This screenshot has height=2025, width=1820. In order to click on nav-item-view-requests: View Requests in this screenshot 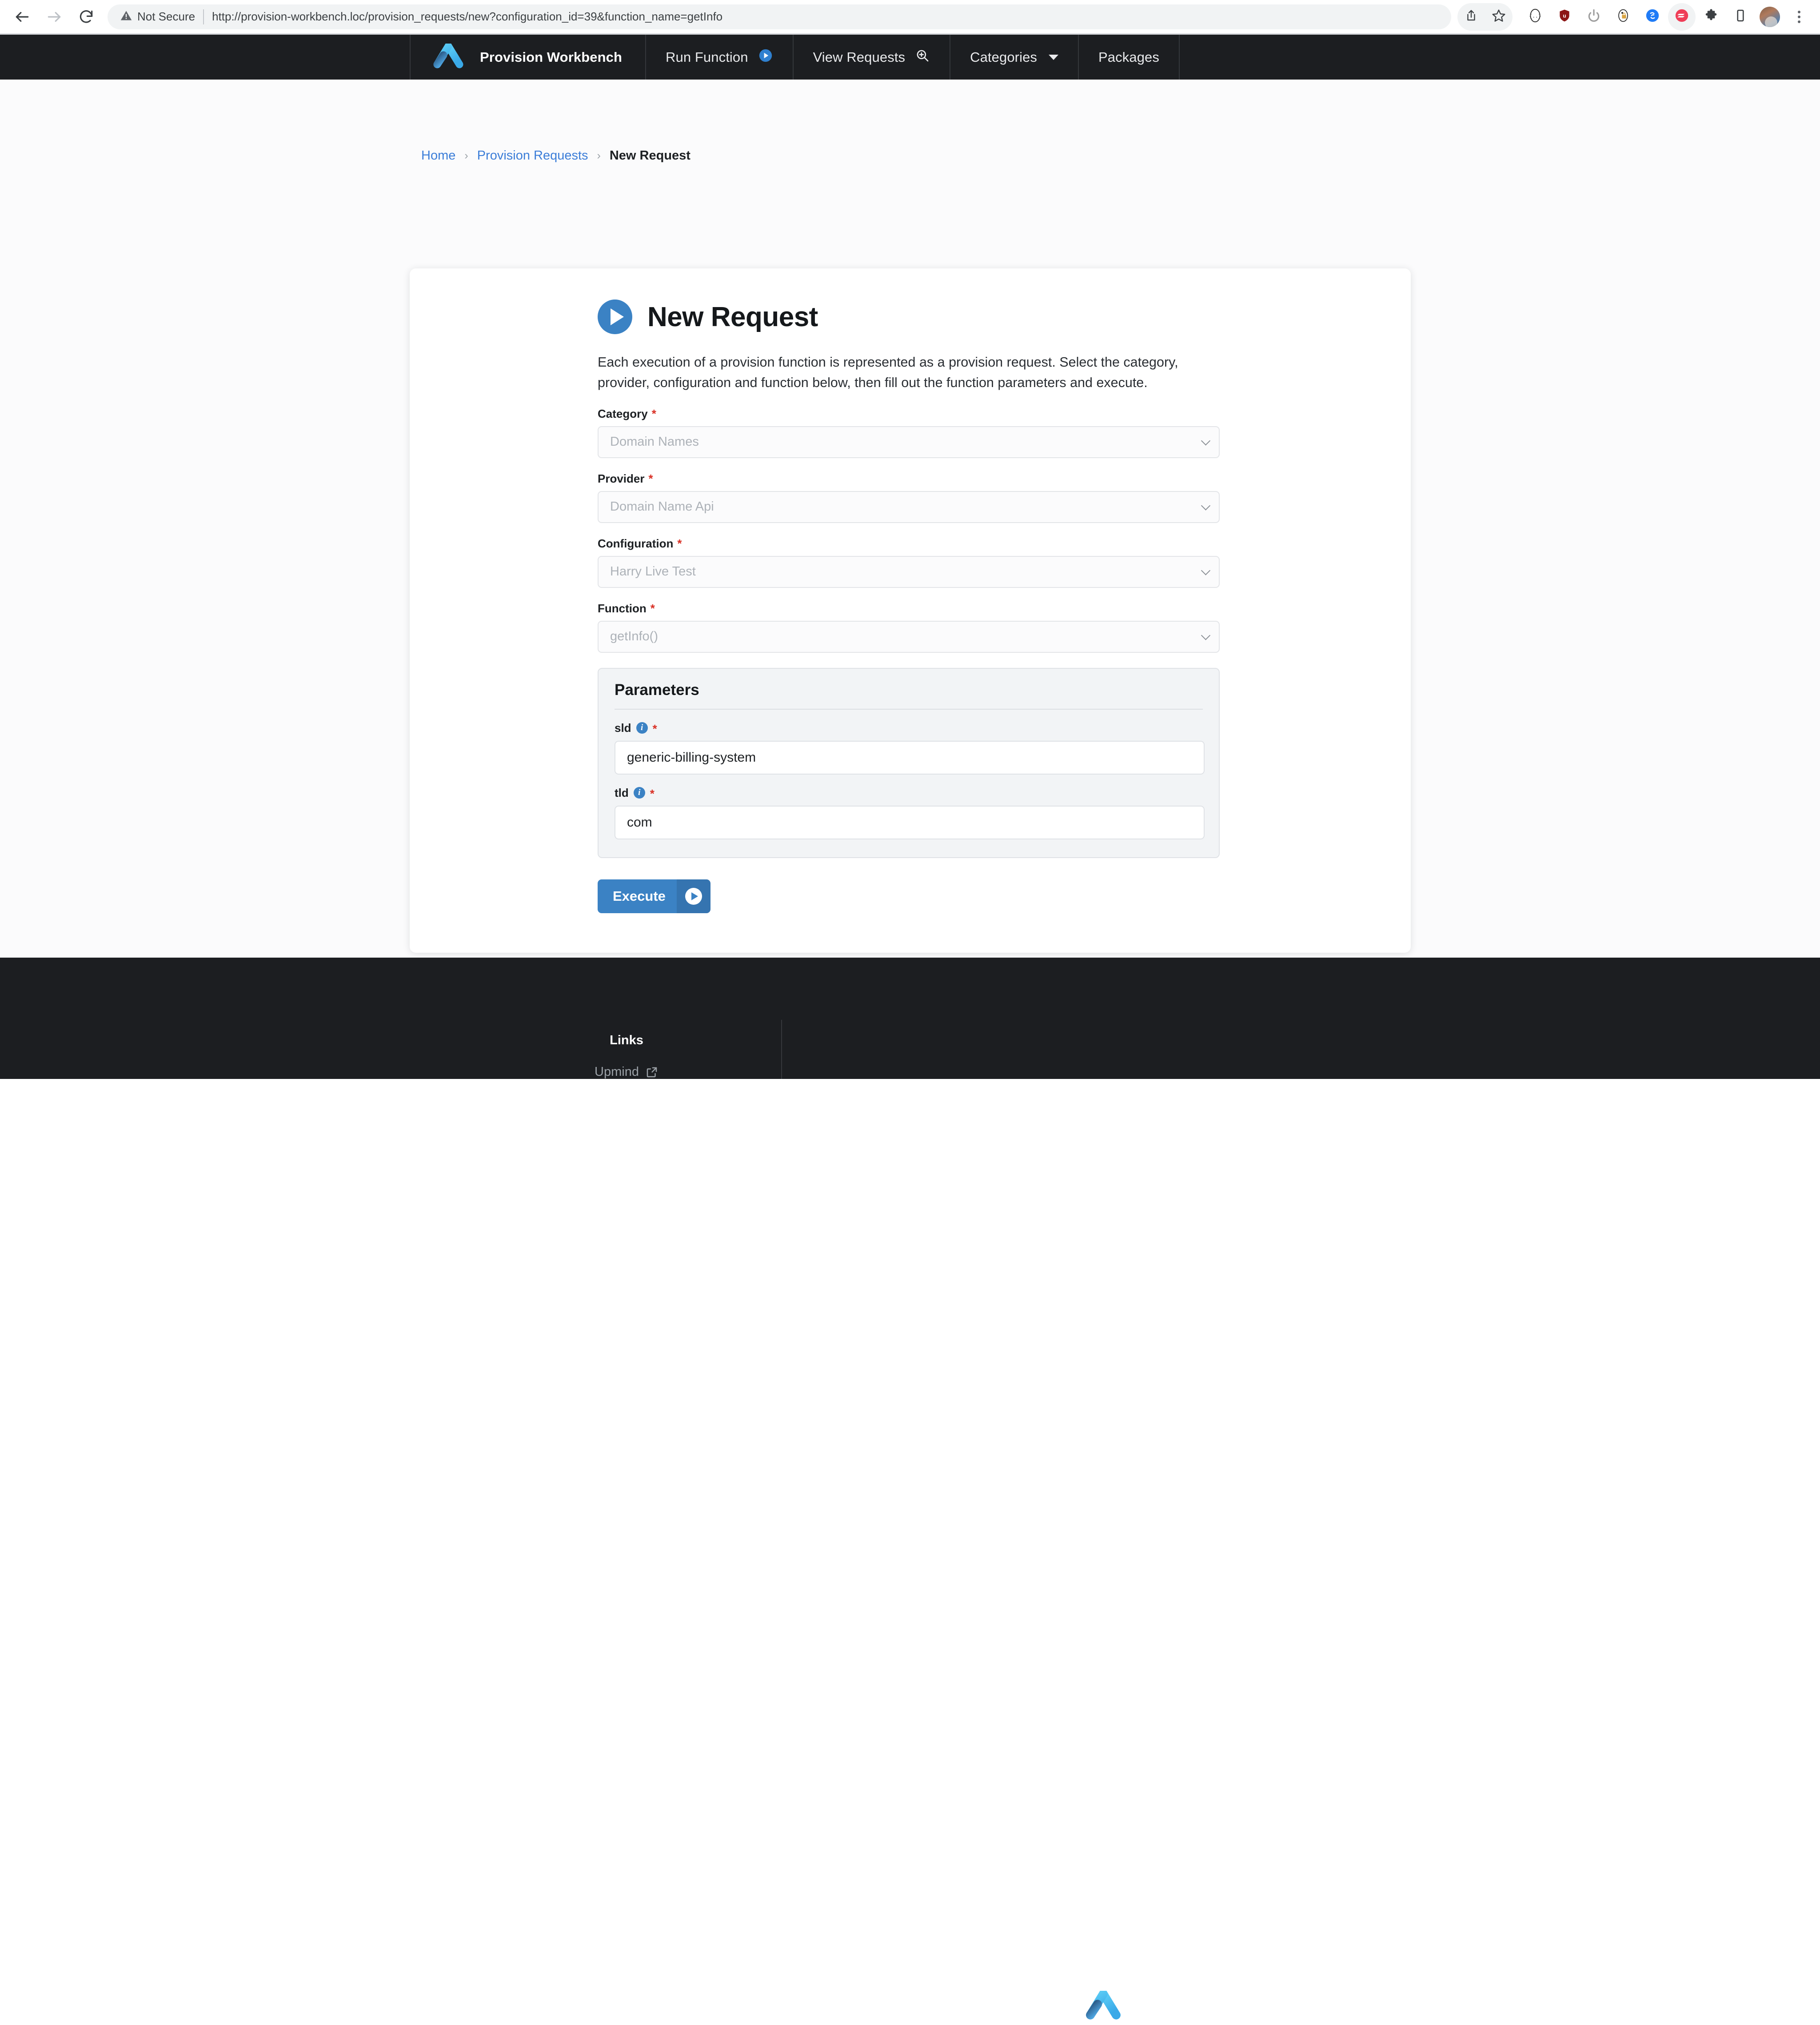, I will do `click(871, 58)`.